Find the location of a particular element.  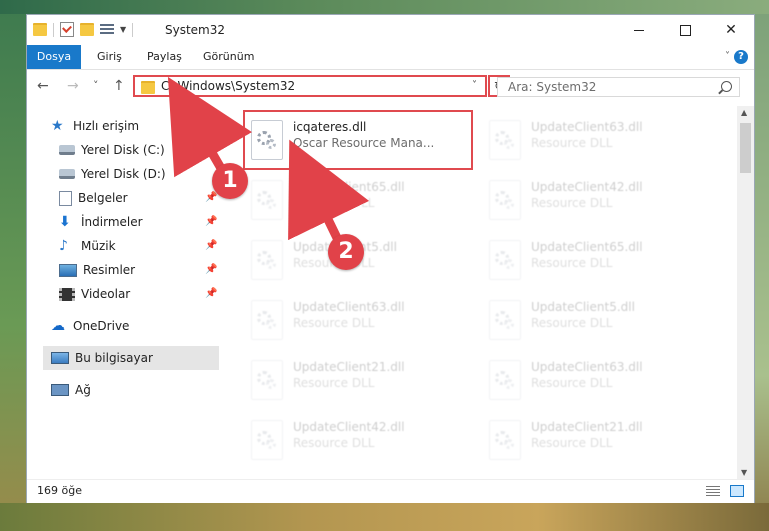

sidebar-item-pictures: Resimler is located at coordinates (97, 270).